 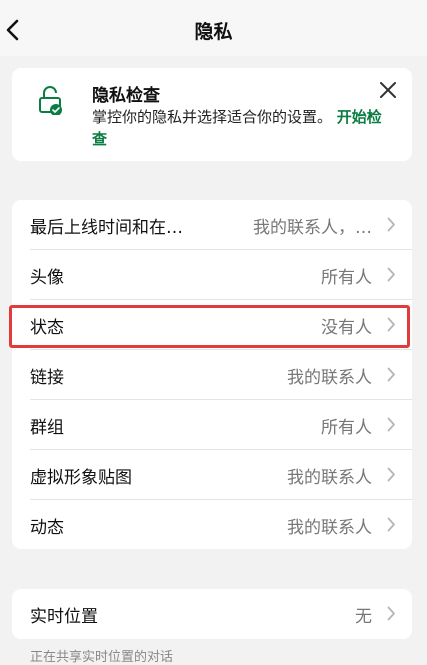 I want to click on setting-row-live-location: 实时位置 无, so click(x=212, y=614).